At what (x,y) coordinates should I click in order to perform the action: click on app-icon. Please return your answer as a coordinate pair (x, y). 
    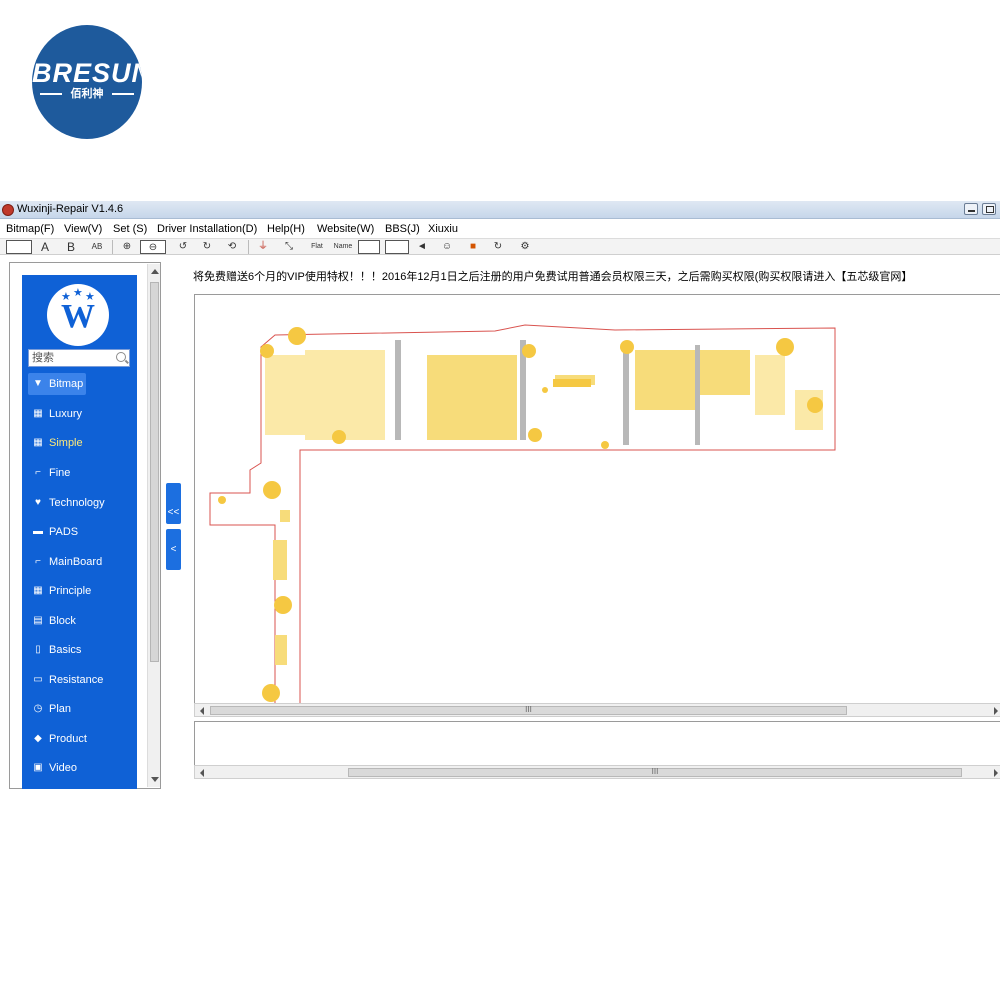
    Looking at the image, I should click on (8, 210).